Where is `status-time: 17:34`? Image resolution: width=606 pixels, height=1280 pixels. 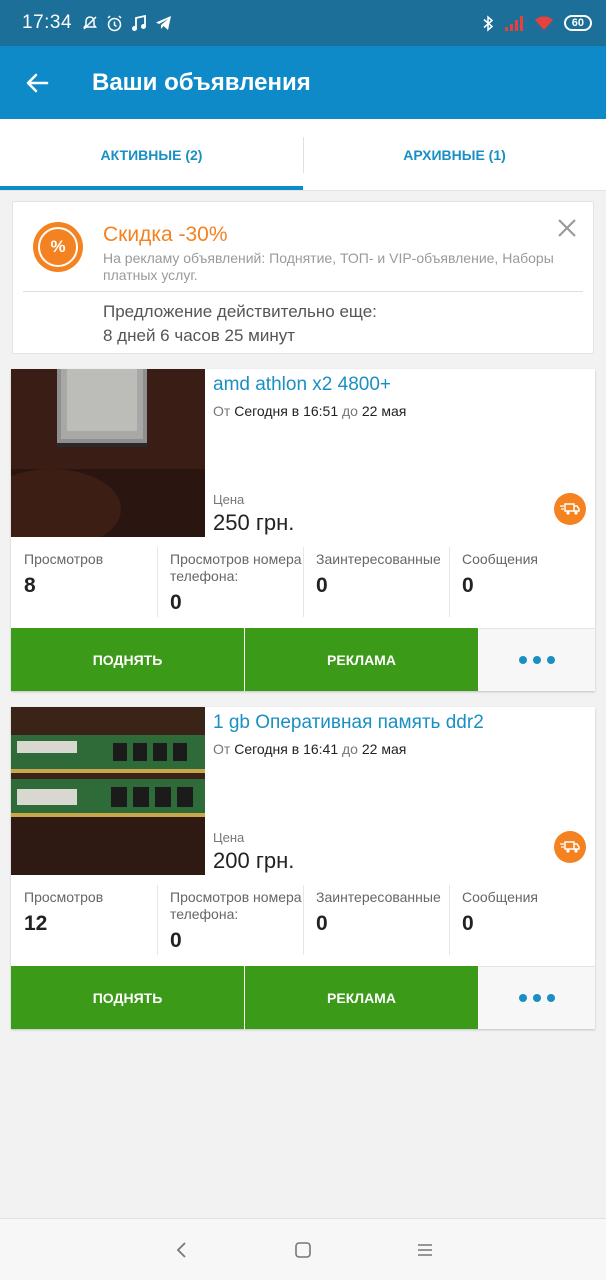 status-time: 17:34 is located at coordinates (47, 22).